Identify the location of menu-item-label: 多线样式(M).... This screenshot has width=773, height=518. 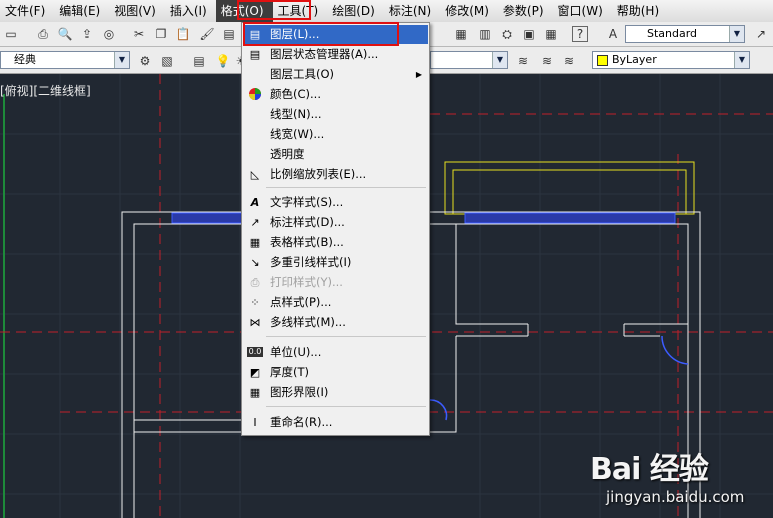
(308, 322).